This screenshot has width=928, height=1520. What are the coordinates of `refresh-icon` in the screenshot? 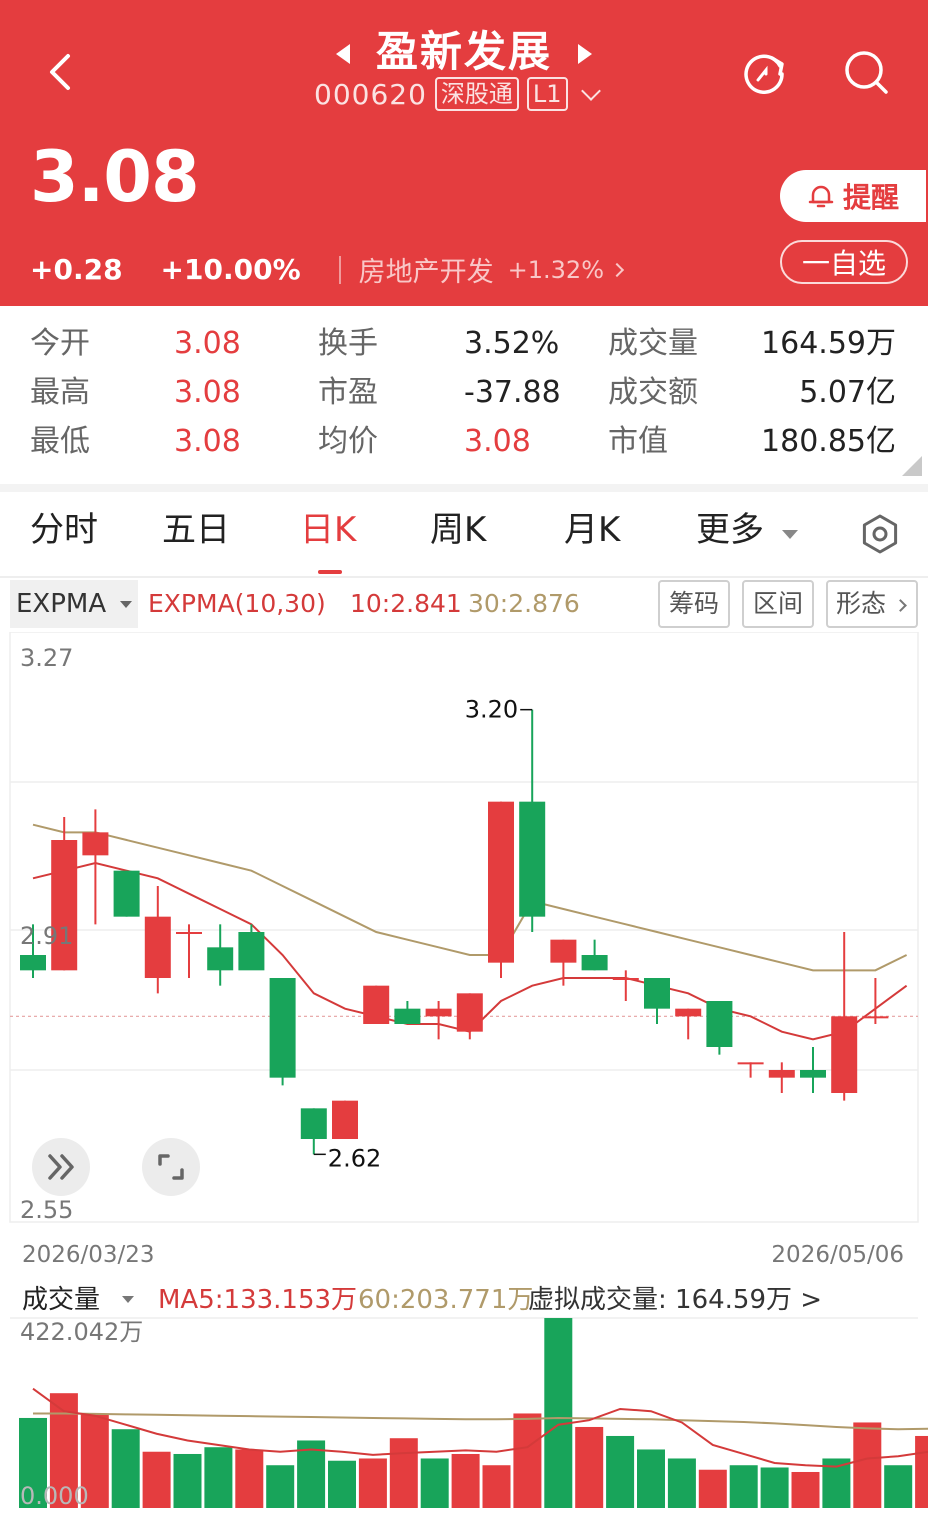 It's located at (764, 72).